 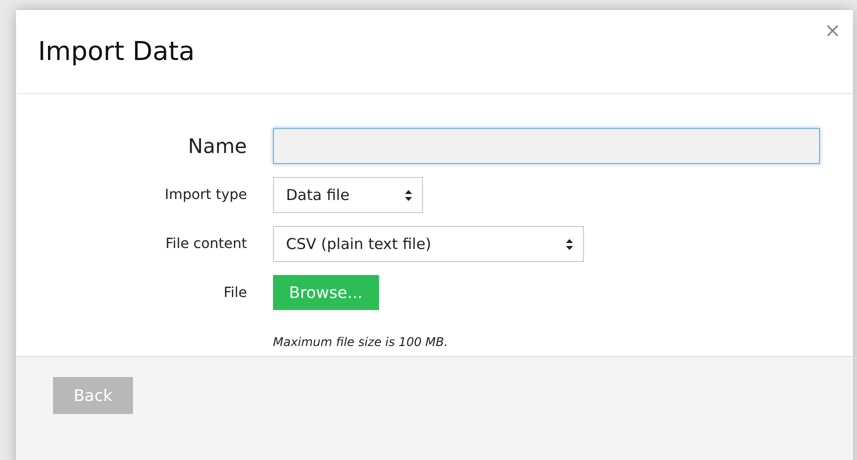 What do you see at coordinates (116, 51) in the screenshot?
I see `dialog-title: Import Data` at bounding box center [116, 51].